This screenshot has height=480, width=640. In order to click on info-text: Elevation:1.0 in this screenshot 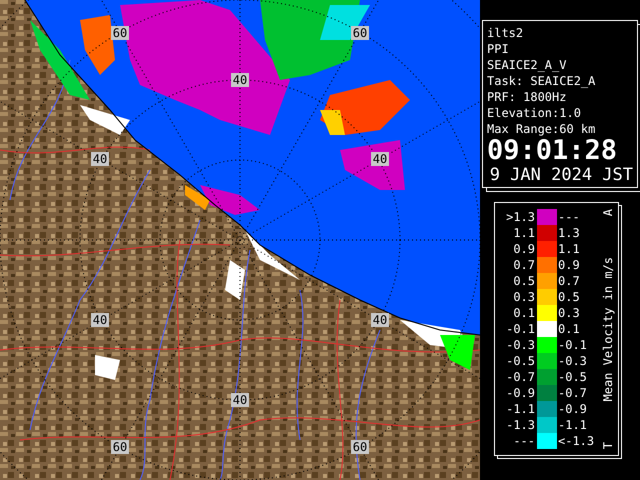, I will do `click(534, 113)`.